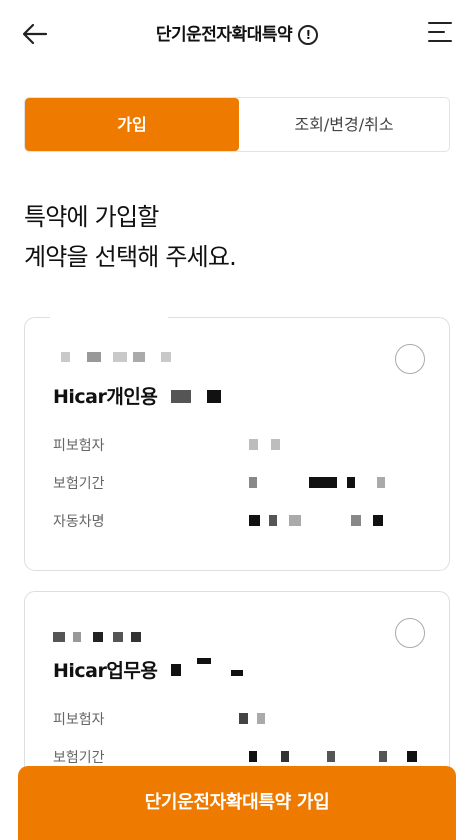 Image resolution: width=474 pixels, height=840 pixels. I want to click on product-name-text: Hicar업무용, so click(105, 671).